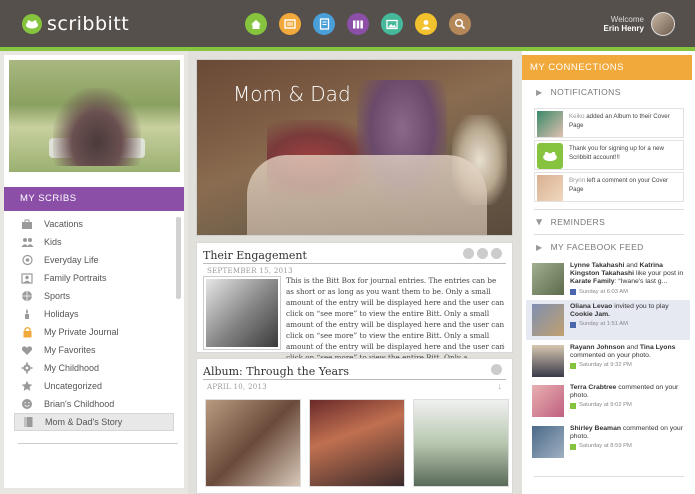 The height and width of the screenshot is (494, 695). What do you see at coordinates (63, 224) in the screenshot?
I see `scrib-item-label: Vacations` at bounding box center [63, 224].